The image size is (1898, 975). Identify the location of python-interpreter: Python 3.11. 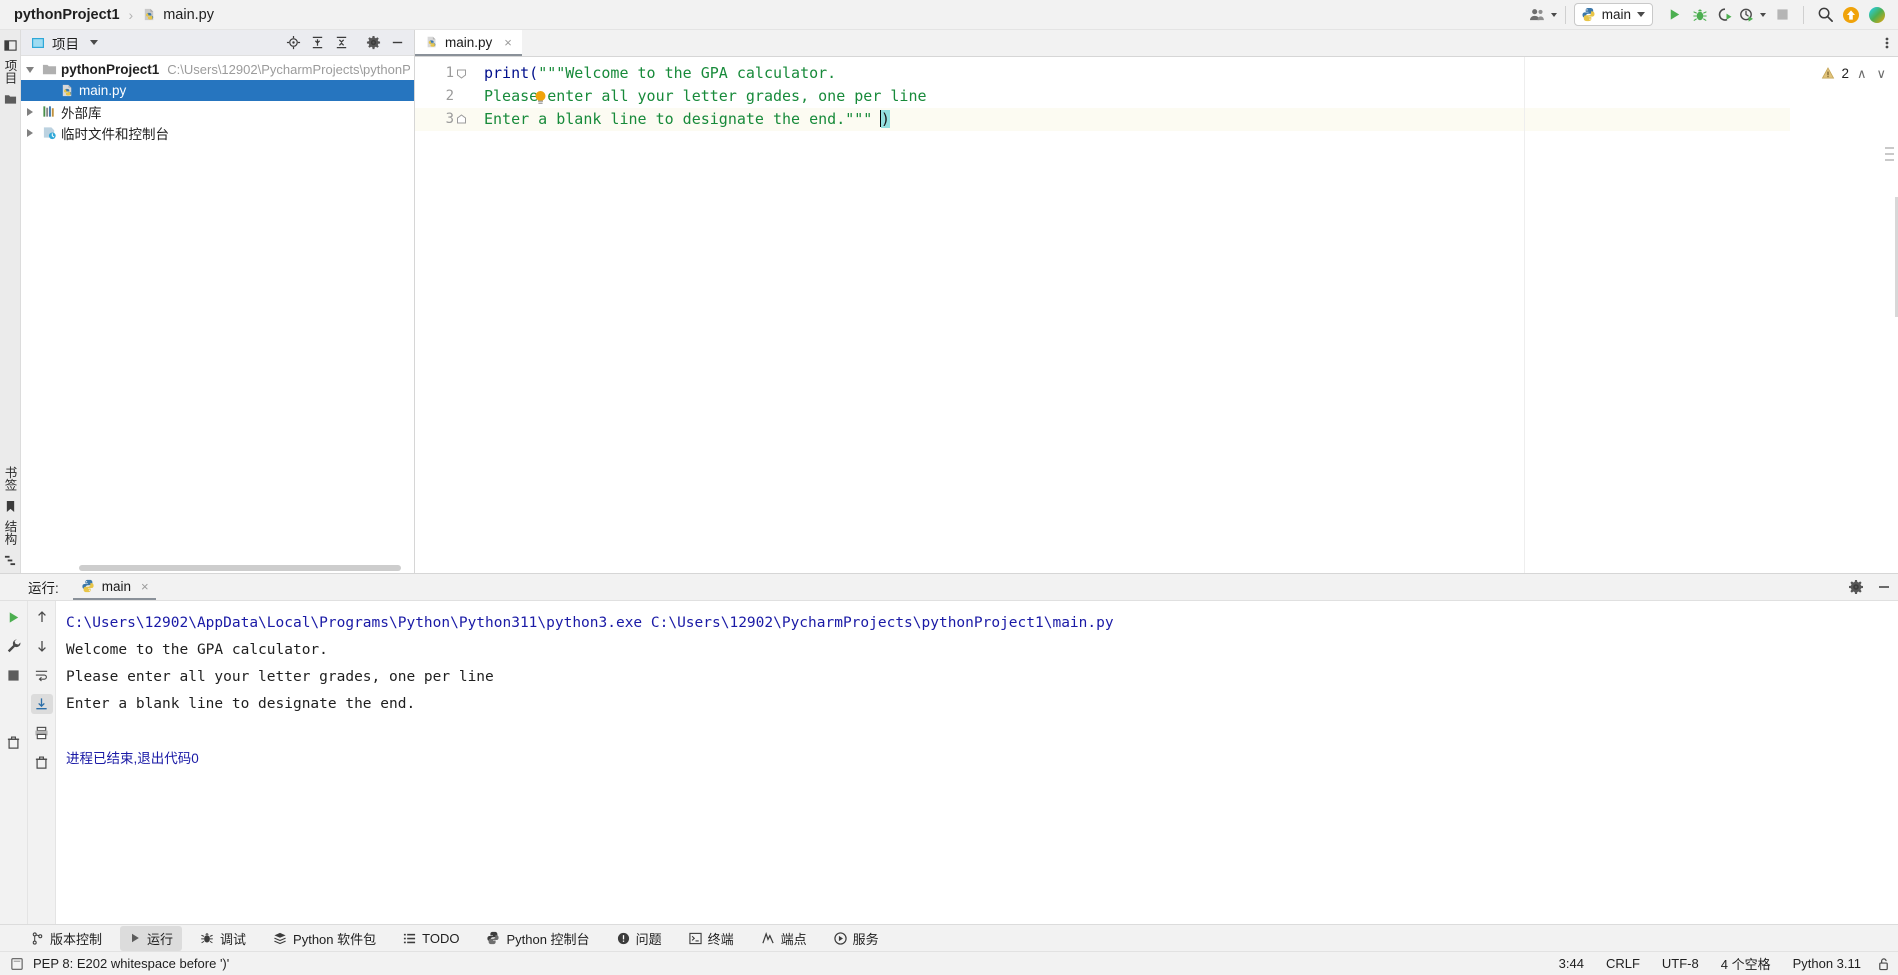
(1827, 963).